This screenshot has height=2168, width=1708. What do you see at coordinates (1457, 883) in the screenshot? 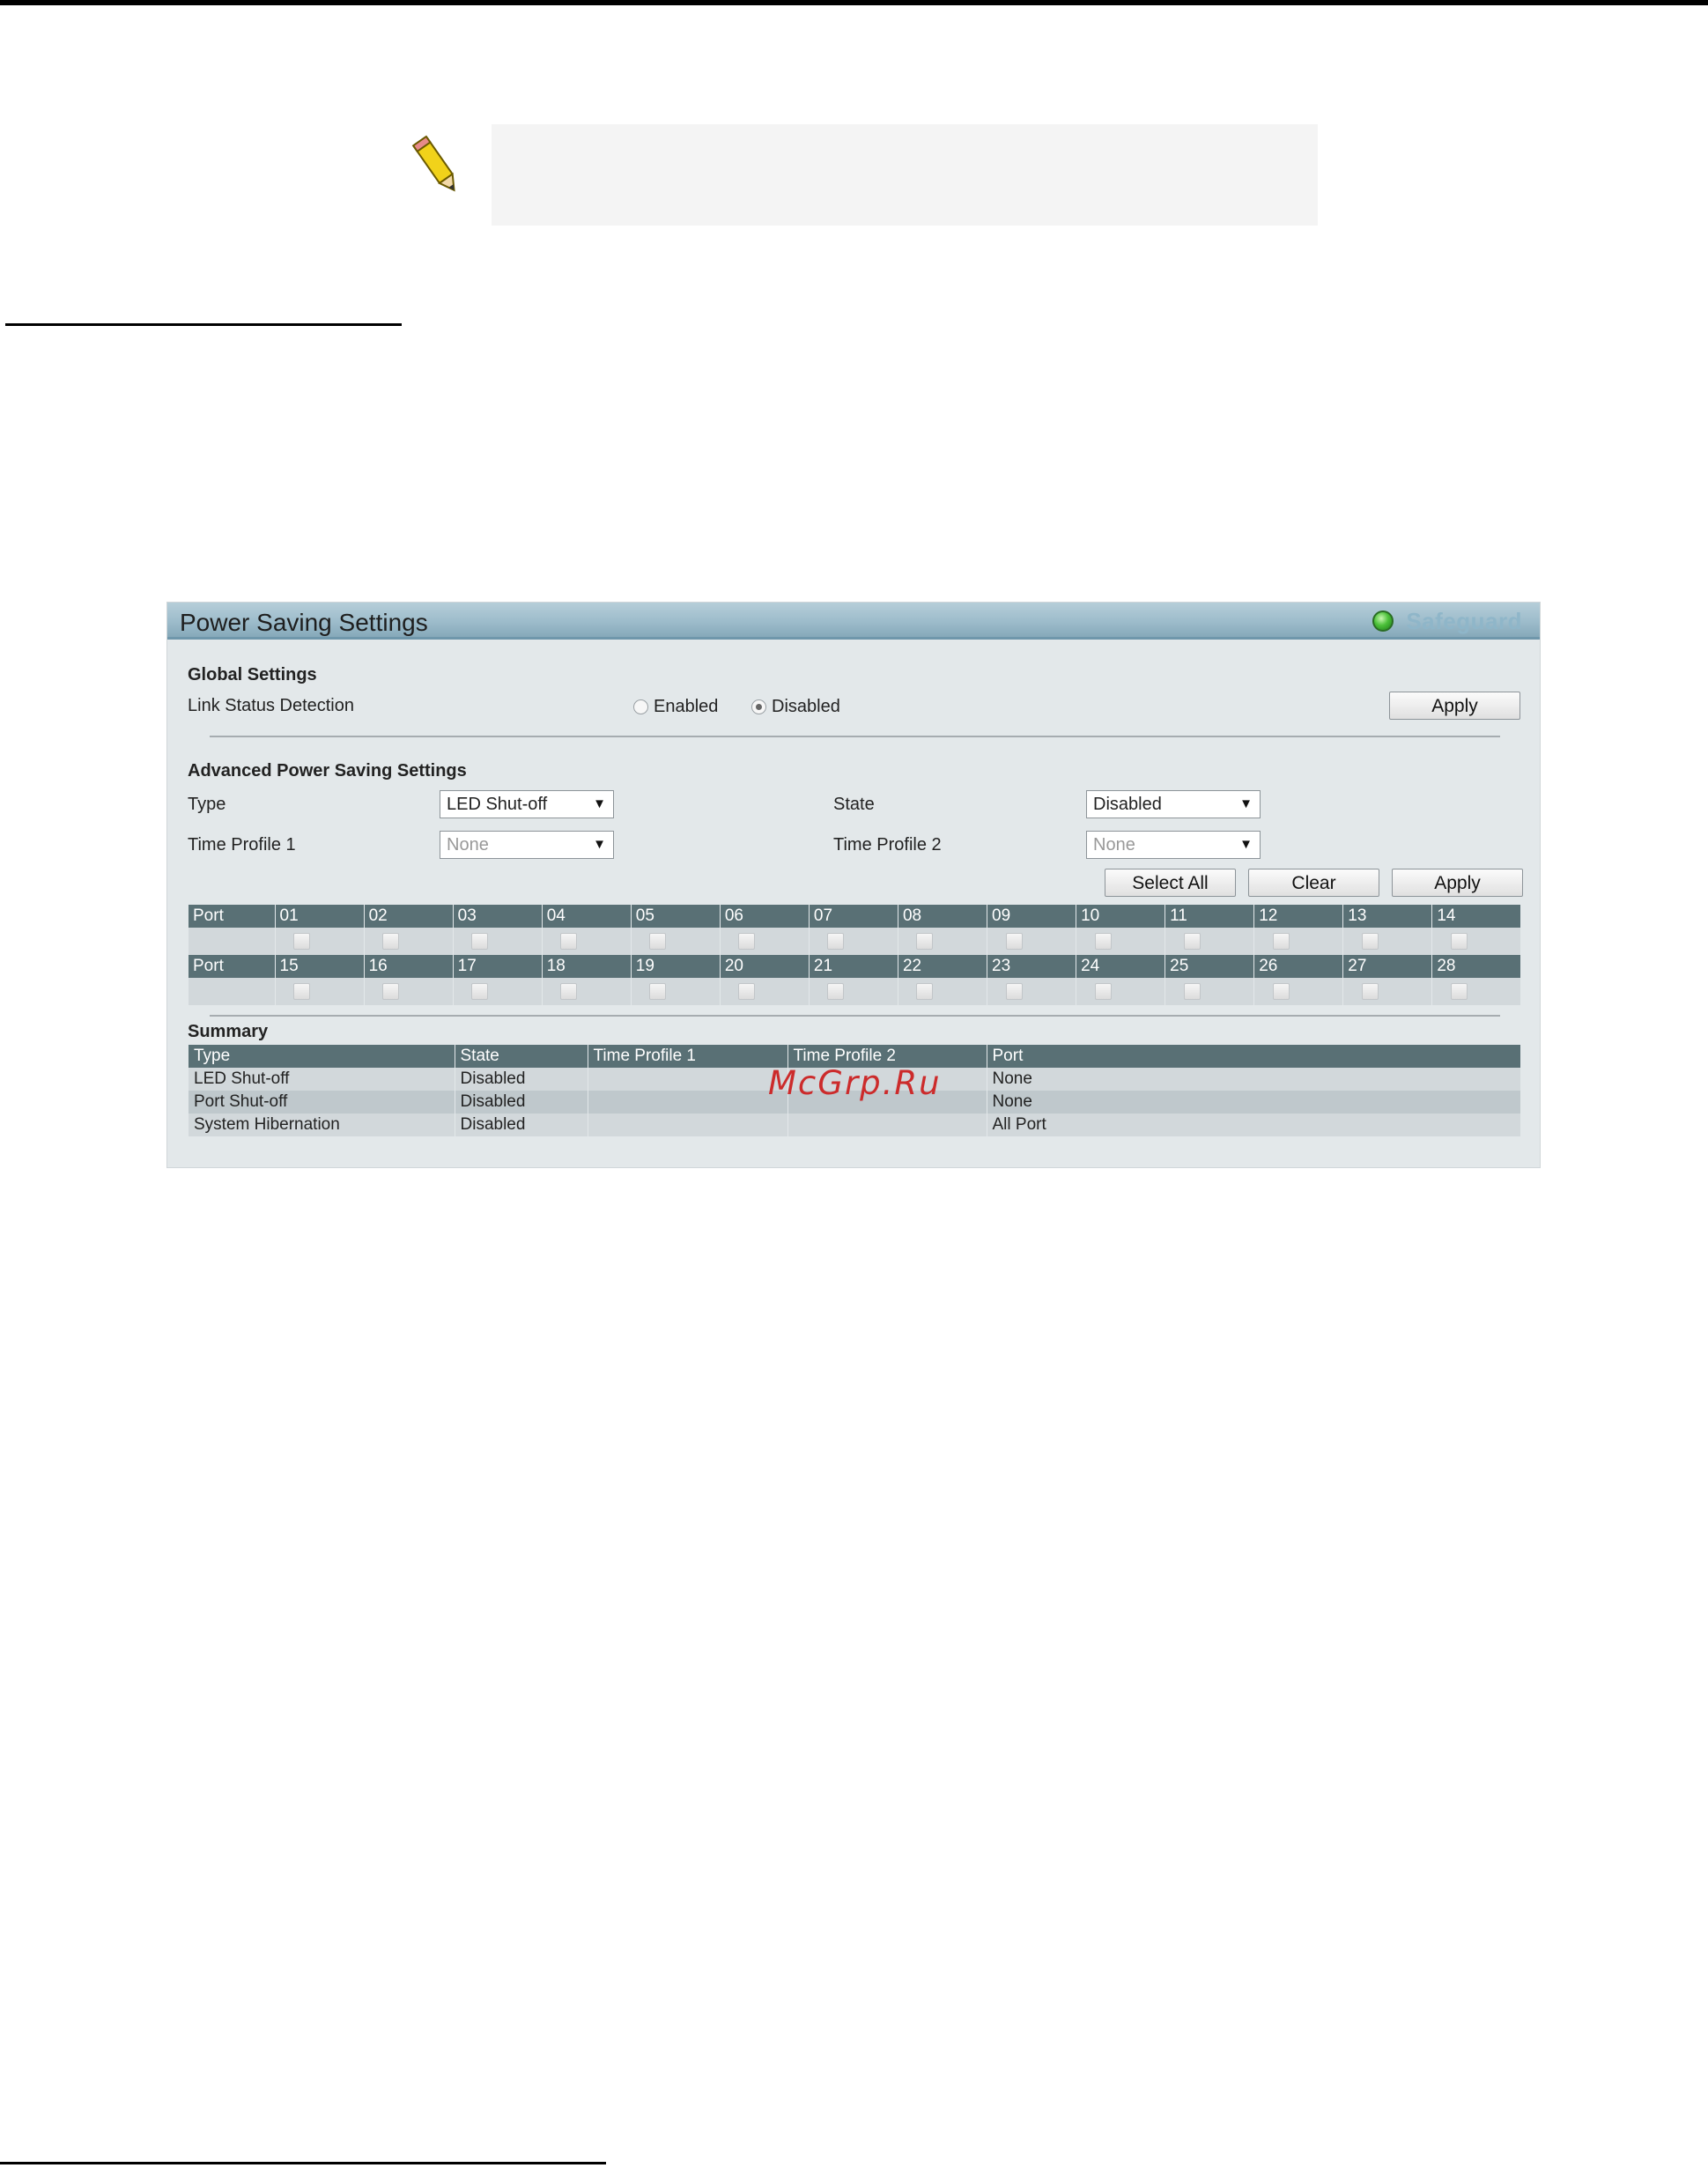
I see `advanced-apply-button: Apply` at bounding box center [1457, 883].